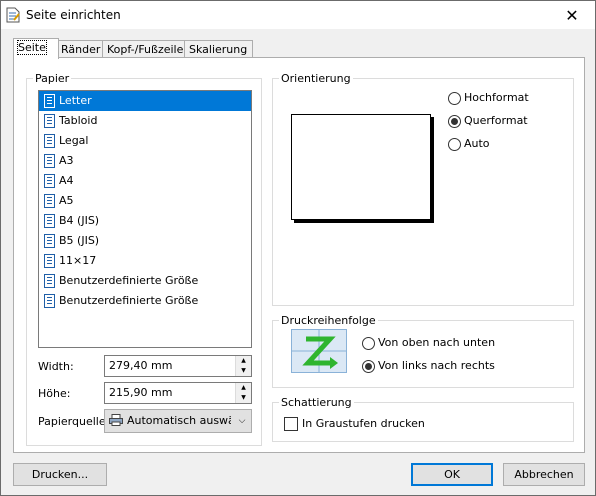 This screenshot has width=596, height=496. What do you see at coordinates (178, 393) in the screenshot?
I see `height-stepper: 215,90 mm ▲ ▼` at bounding box center [178, 393].